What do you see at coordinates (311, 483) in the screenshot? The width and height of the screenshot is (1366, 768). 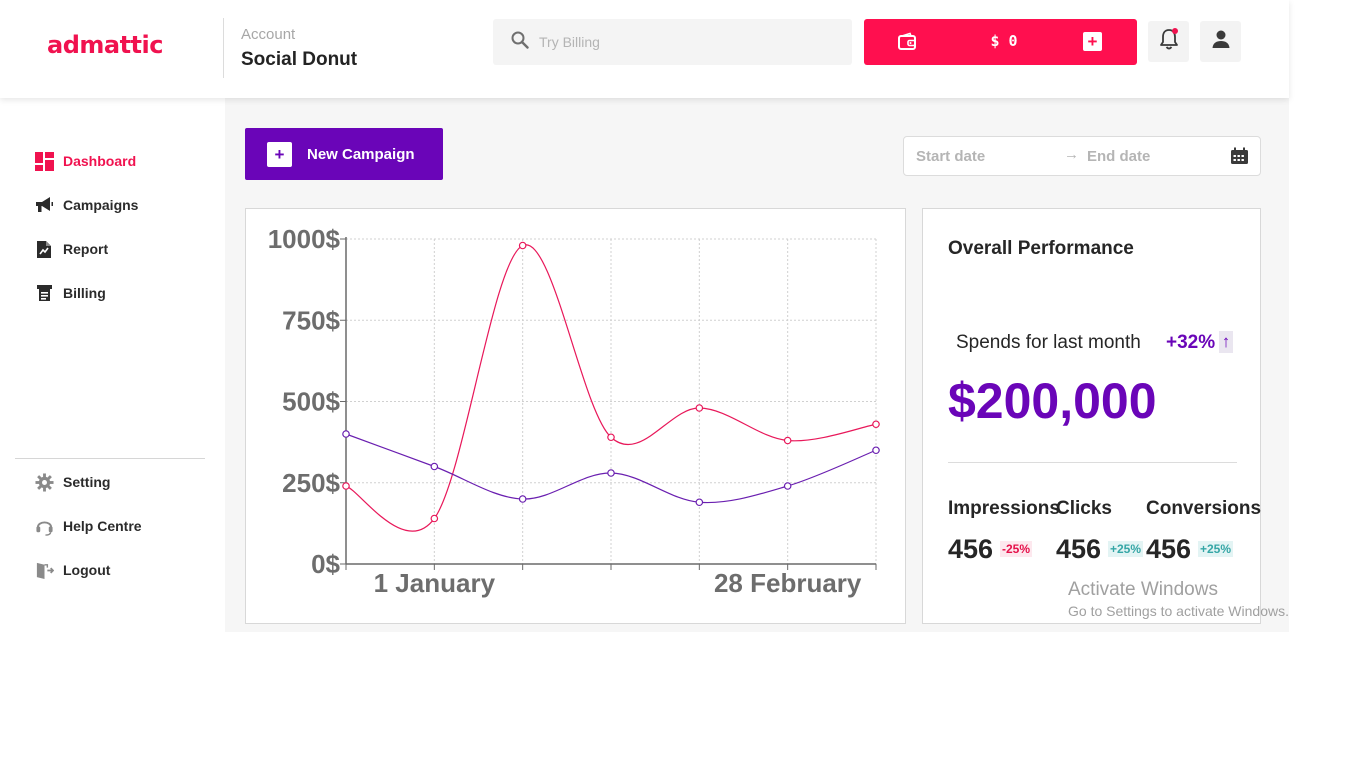 I see `y-tick-label: 250$` at bounding box center [311, 483].